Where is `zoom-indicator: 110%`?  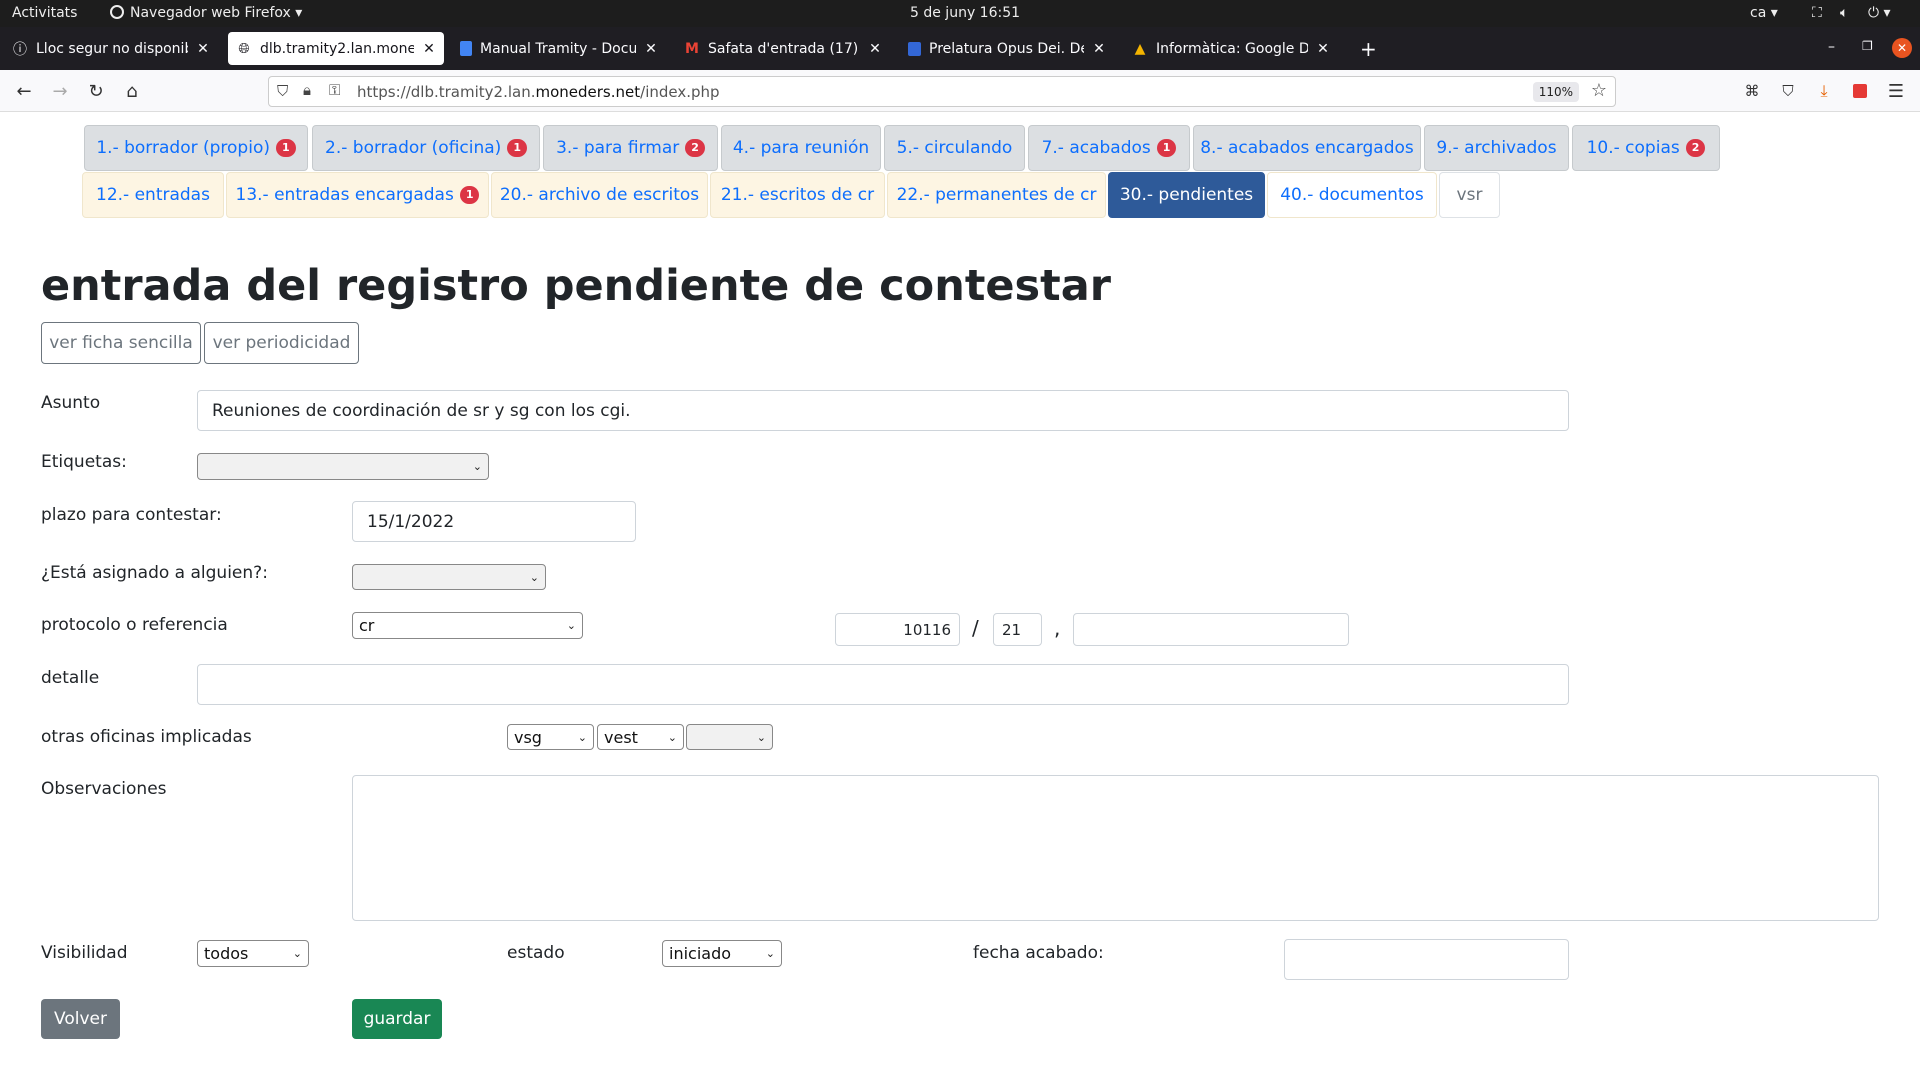
zoom-indicator: 110% is located at coordinates (1555, 92).